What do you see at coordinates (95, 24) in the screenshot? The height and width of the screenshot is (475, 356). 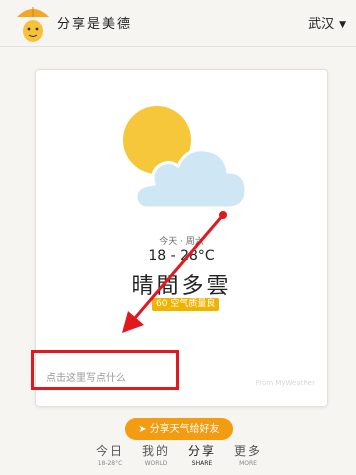 I see `app-title: 分享是美德` at bounding box center [95, 24].